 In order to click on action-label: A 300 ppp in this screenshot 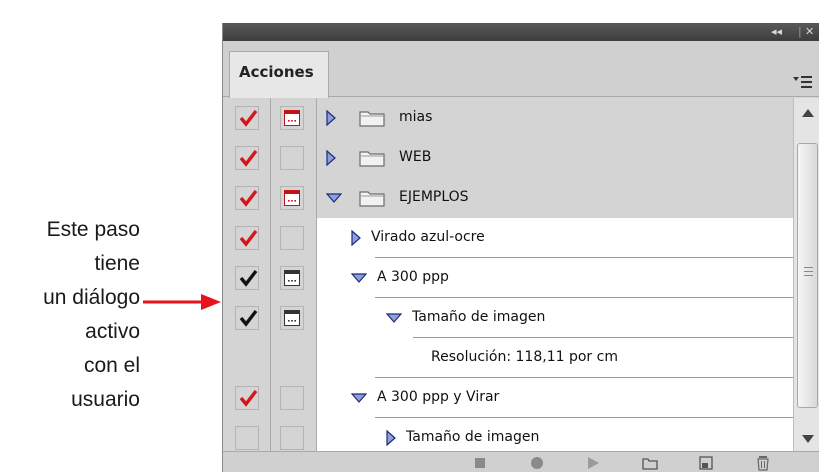, I will do `click(413, 277)`.